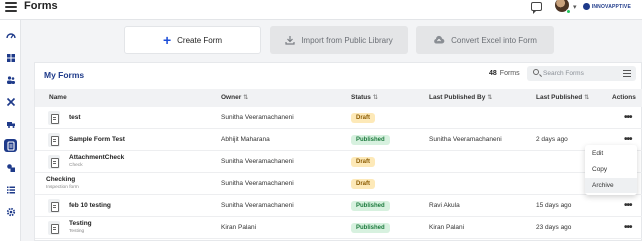  What do you see at coordinates (586, 6) in the screenshot?
I see `brand-logo-mark` at bounding box center [586, 6].